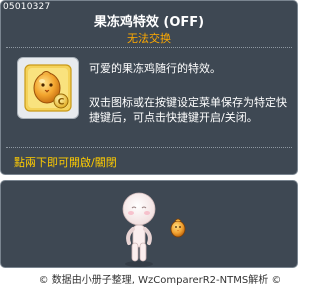 This screenshot has height=287, width=320. What do you see at coordinates (188, 110) in the screenshot?
I see `item-description-2: 双击图标或在按键设定菜单保存为特定快捷键后，可点击快捷键开启/关闭。` at bounding box center [188, 110].